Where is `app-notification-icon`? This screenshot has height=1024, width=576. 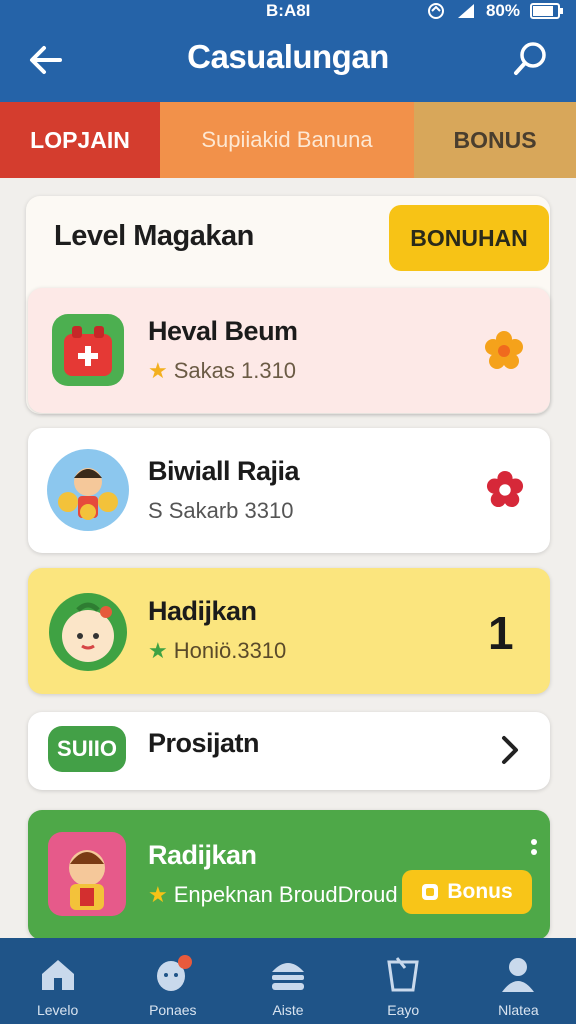 app-notification-icon is located at coordinates (435, 11).